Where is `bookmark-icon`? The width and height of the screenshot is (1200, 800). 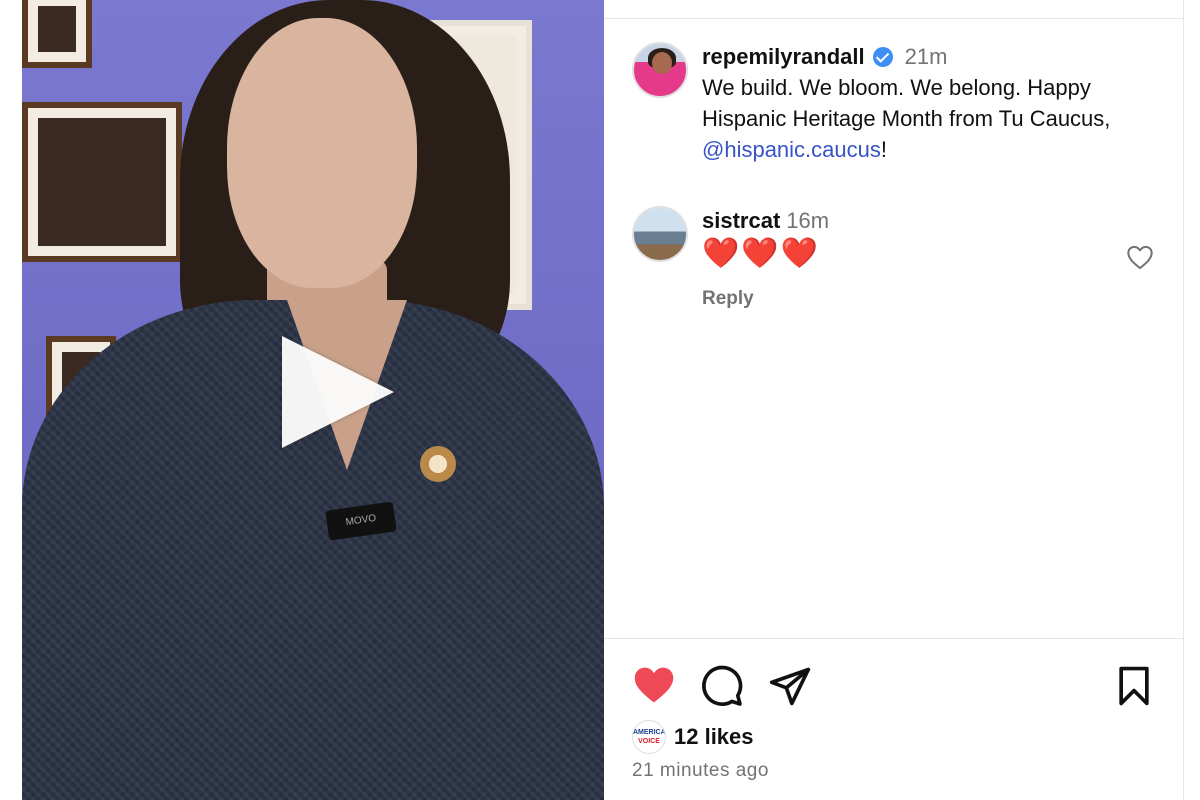 bookmark-icon is located at coordinates (1134, 686).